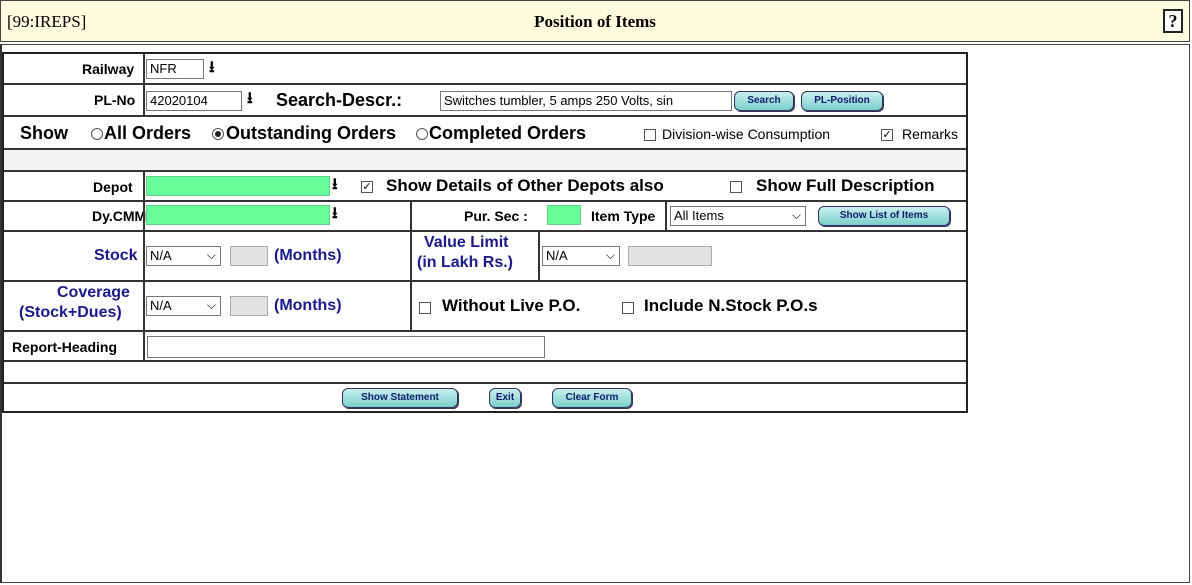 This screenshot has height=585, width=1192. I want to click on stock-months-label: (Months), so click(308, 255).